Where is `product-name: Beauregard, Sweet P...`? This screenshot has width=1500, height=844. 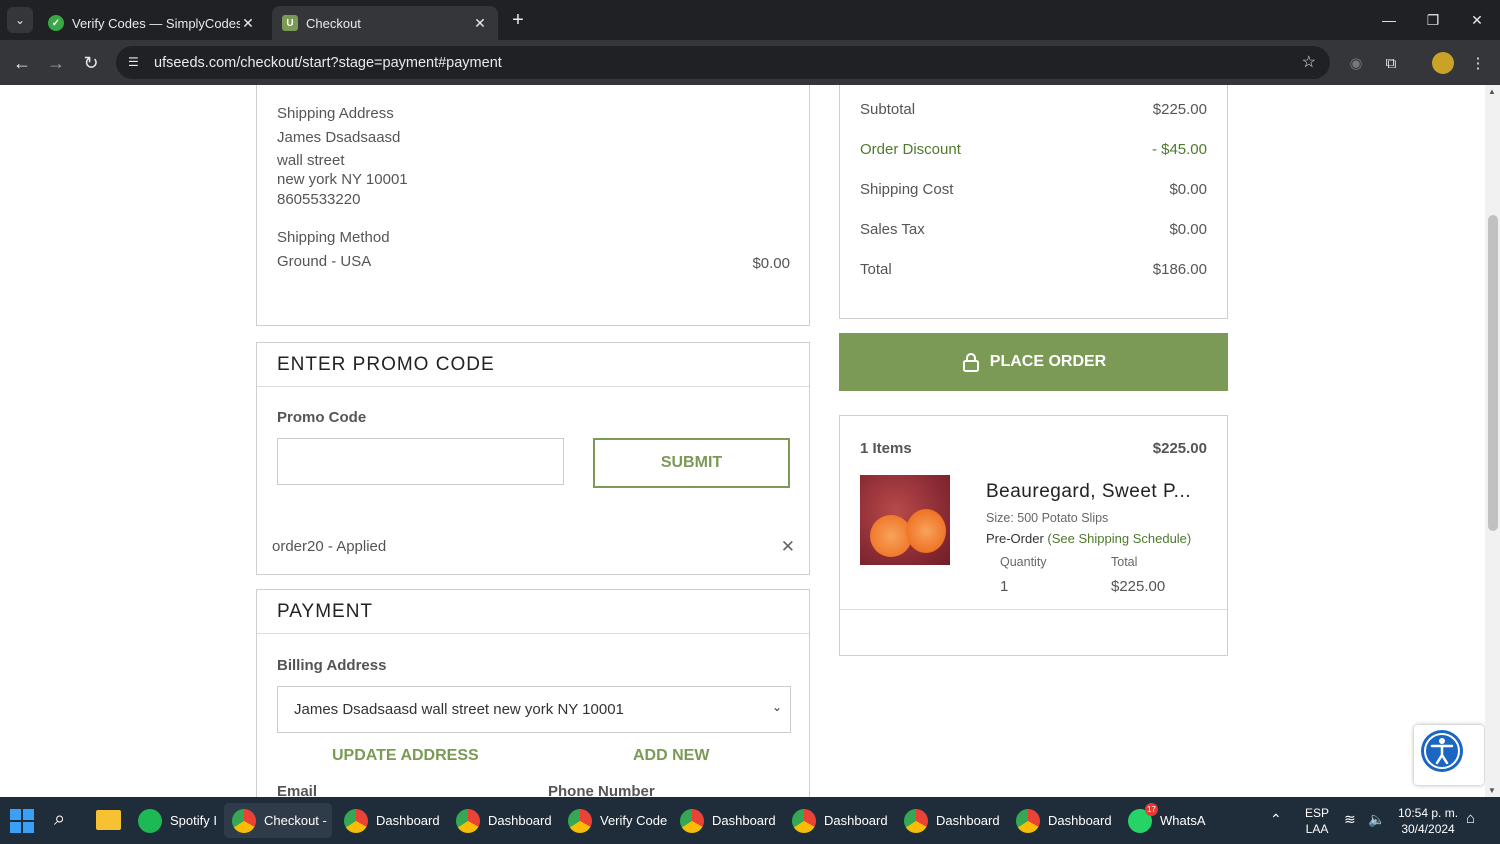 product-name: Beauregard, Sweet P... is located at coordinates (1088, 492).